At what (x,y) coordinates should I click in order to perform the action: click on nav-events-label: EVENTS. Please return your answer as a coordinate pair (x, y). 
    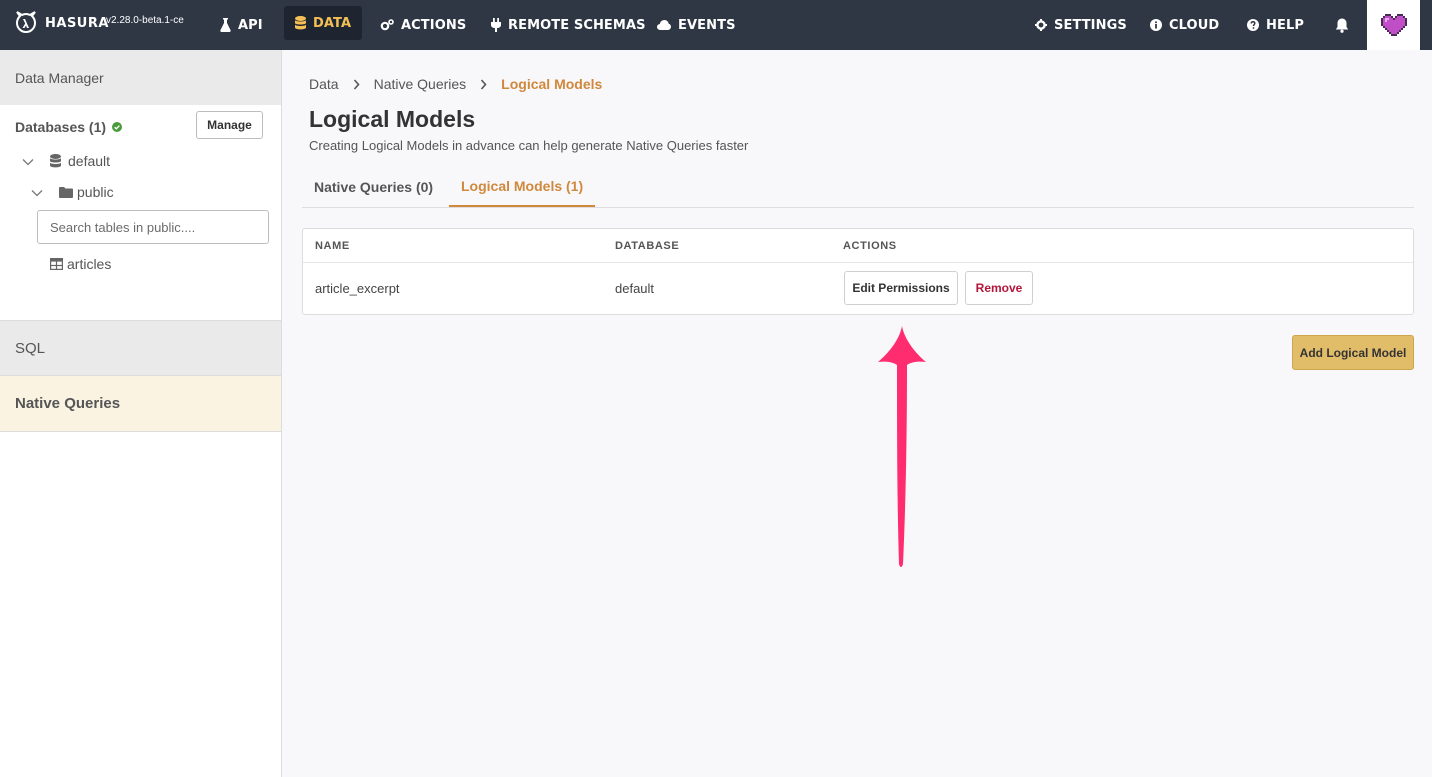
    Looking at the image, I should click on (707, 25).